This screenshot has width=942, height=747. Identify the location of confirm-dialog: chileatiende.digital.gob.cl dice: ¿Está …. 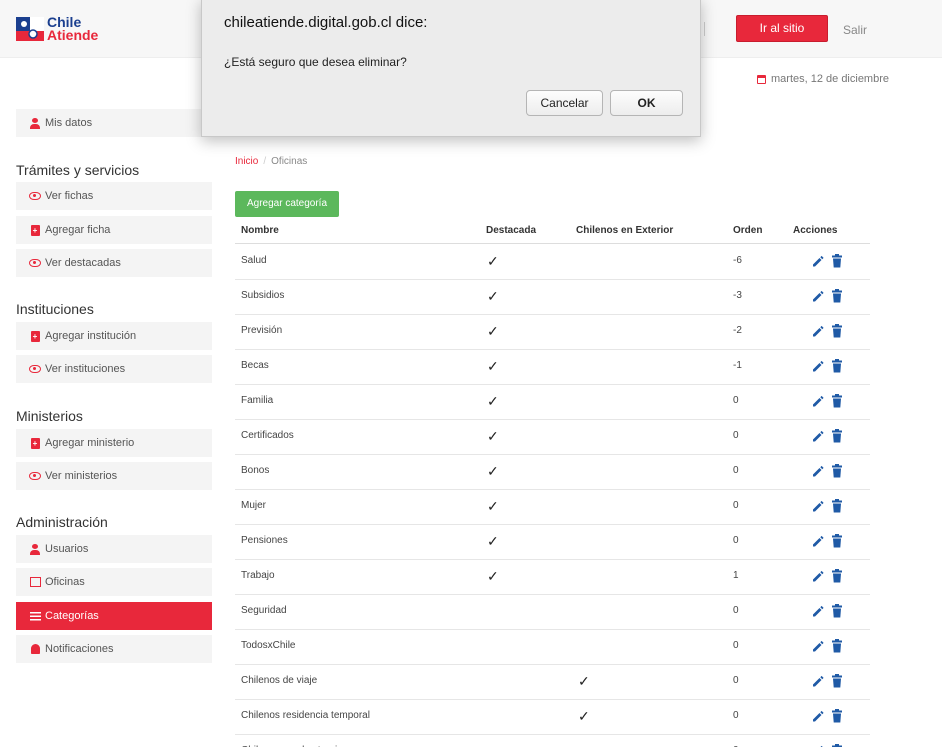
(451, 68).